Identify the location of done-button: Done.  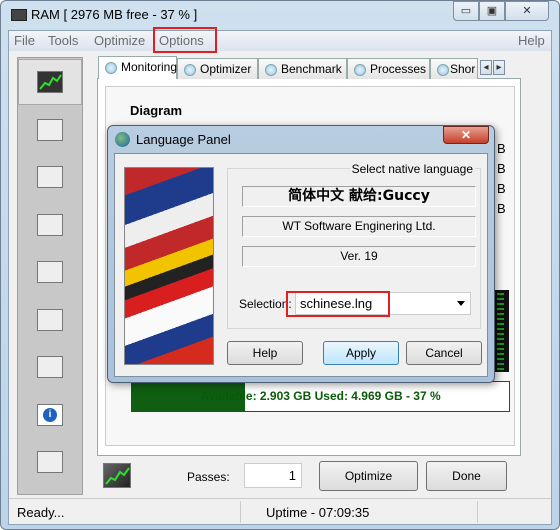
(466, 476).